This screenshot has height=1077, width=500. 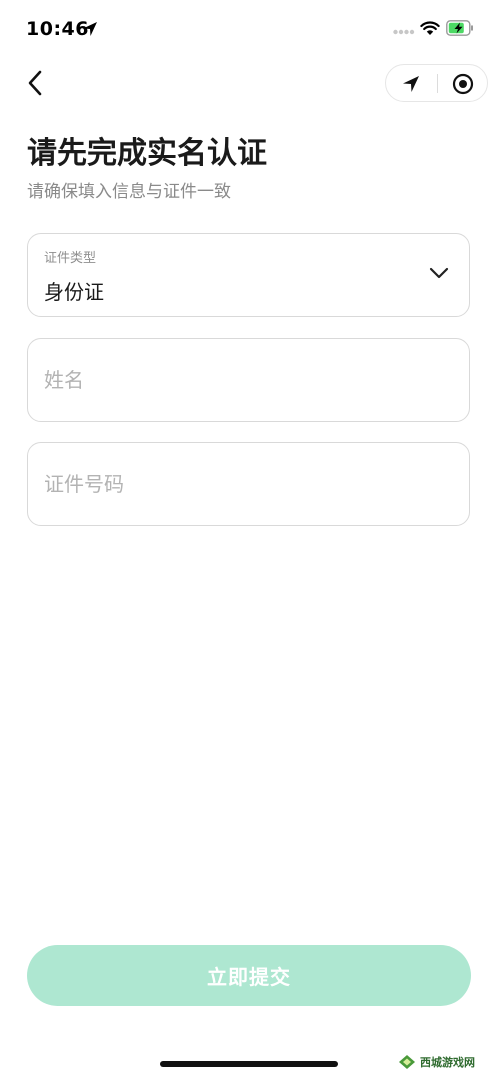 I want to click on back-button, so click(x=35, y=83).